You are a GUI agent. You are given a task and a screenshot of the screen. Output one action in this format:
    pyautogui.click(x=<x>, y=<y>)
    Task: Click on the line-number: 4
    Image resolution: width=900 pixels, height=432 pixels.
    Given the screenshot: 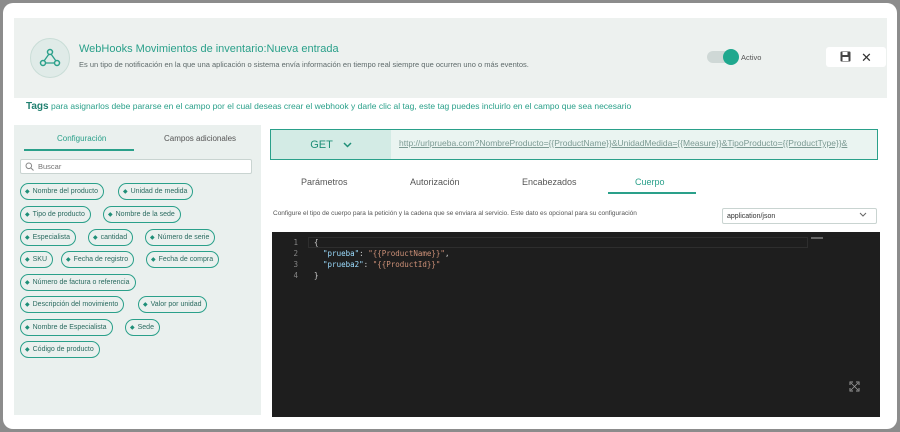 What is the action you would take?
    pyautogui.click(x=295, y=275)
    